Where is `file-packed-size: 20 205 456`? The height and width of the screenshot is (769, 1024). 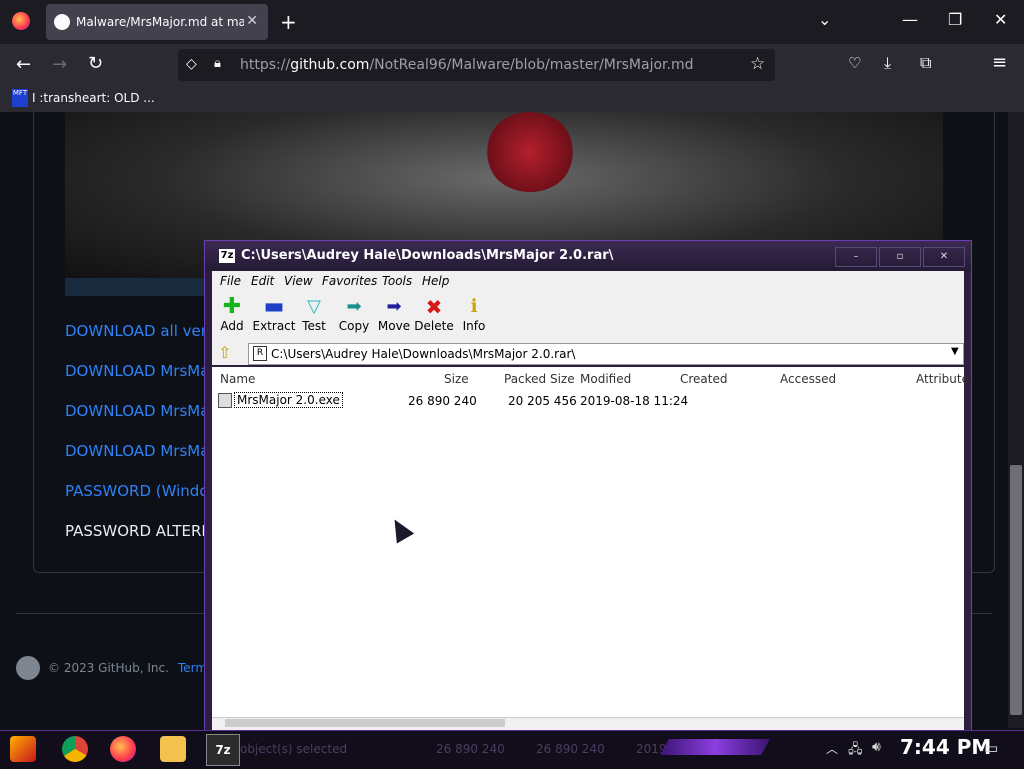 file-packed-size: 20 205 456 is located at coordinates (542, 401).